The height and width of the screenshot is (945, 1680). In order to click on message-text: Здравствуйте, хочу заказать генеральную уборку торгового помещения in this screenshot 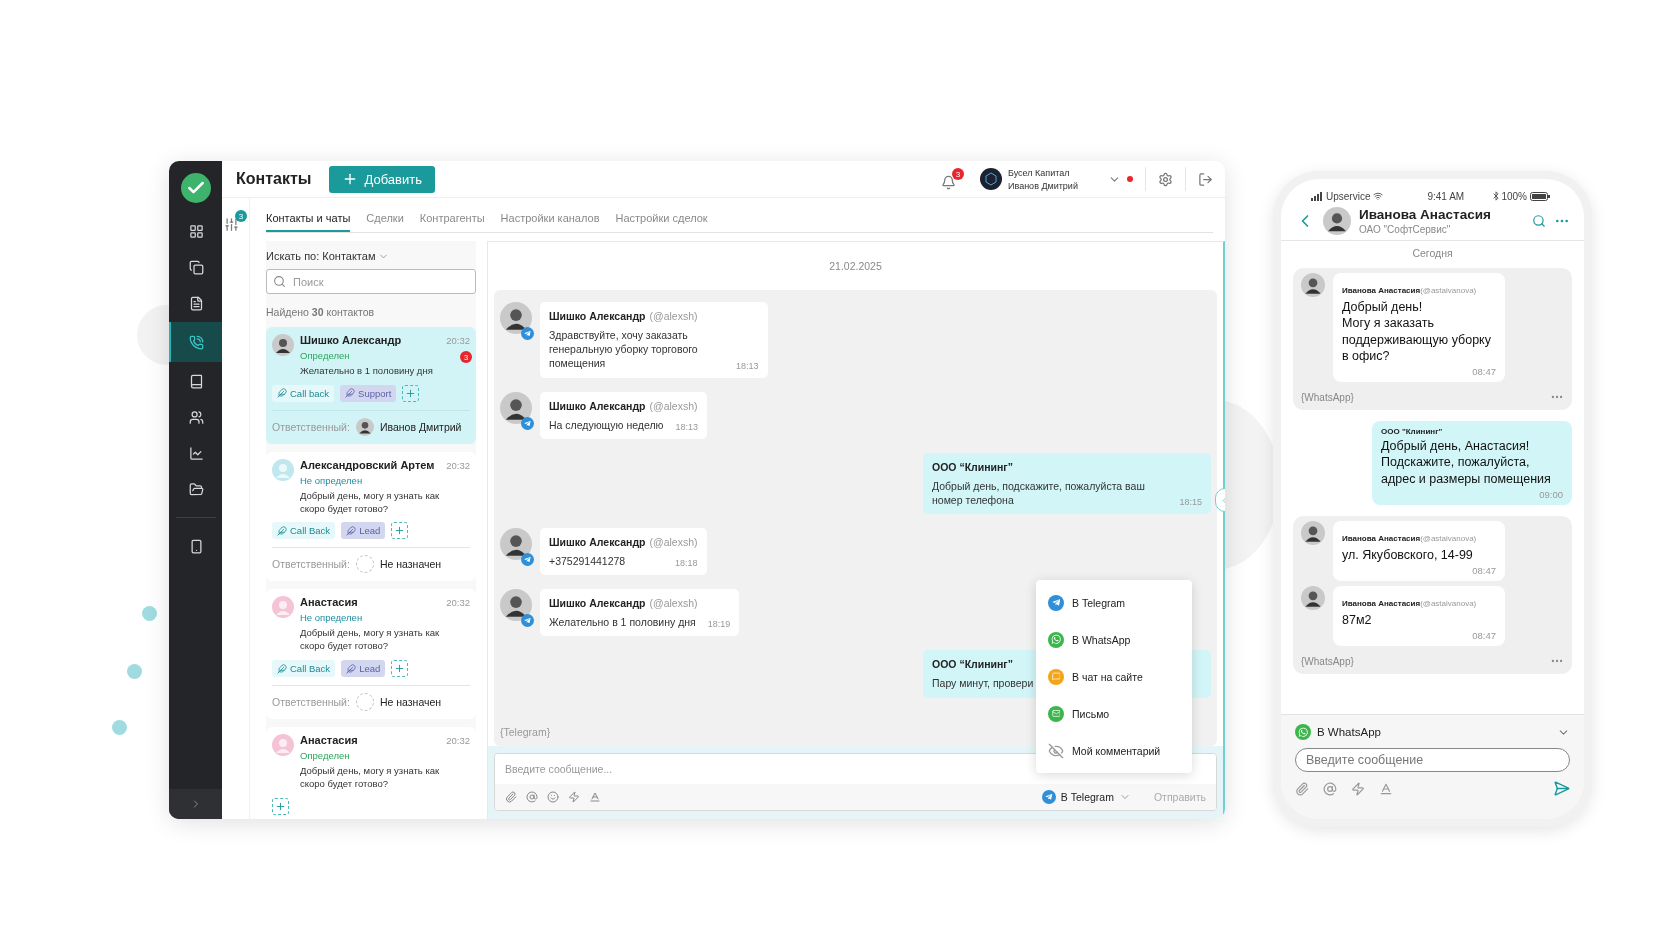, I will do `click(624, 349)`.